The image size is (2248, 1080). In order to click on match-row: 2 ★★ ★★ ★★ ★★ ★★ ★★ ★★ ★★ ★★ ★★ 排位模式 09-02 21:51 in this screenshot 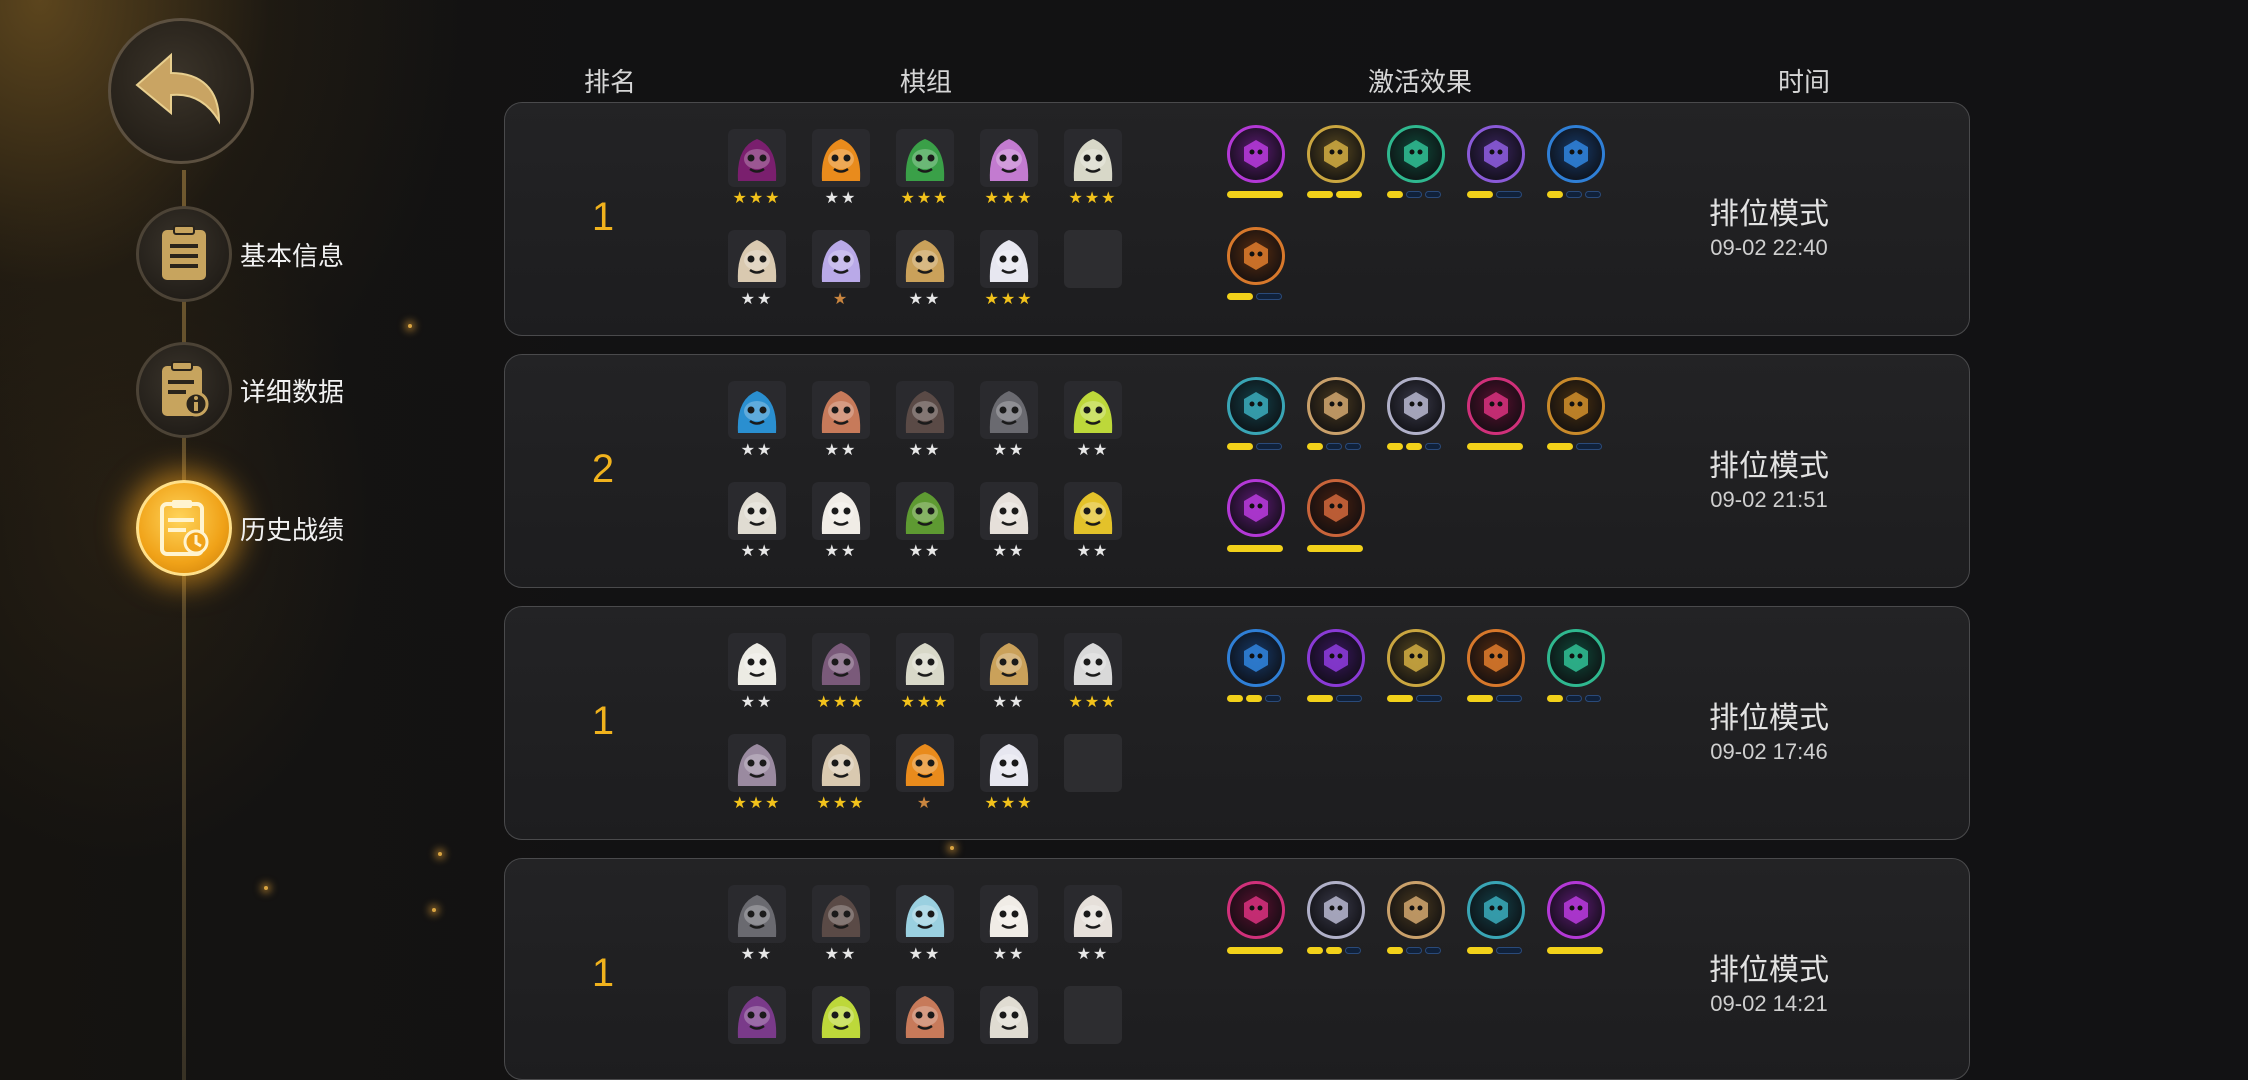, I will do `click(1237, 471)`.